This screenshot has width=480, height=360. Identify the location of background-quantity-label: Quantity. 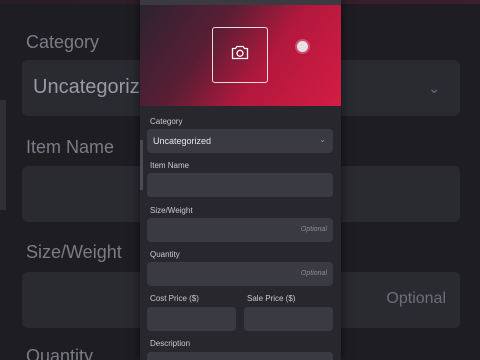
(60, 353).